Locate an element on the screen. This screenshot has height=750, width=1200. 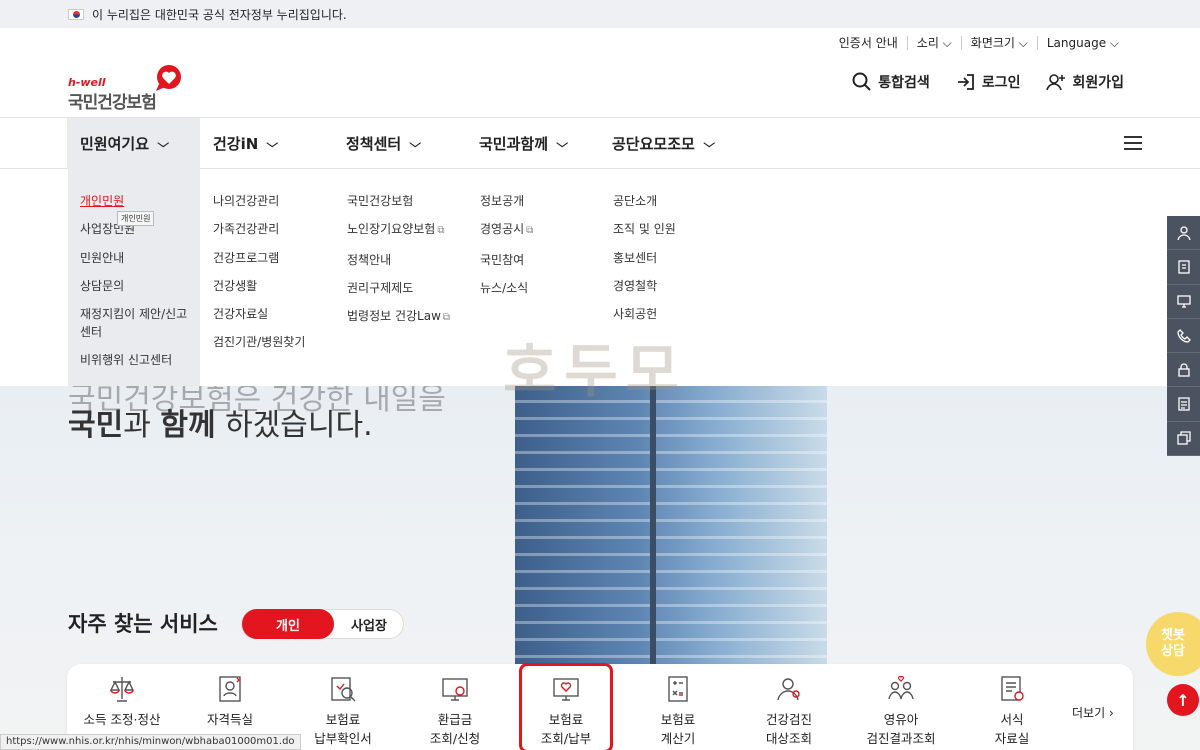
menu-link: 가족건강관리 is located at coordinates (259, 229).